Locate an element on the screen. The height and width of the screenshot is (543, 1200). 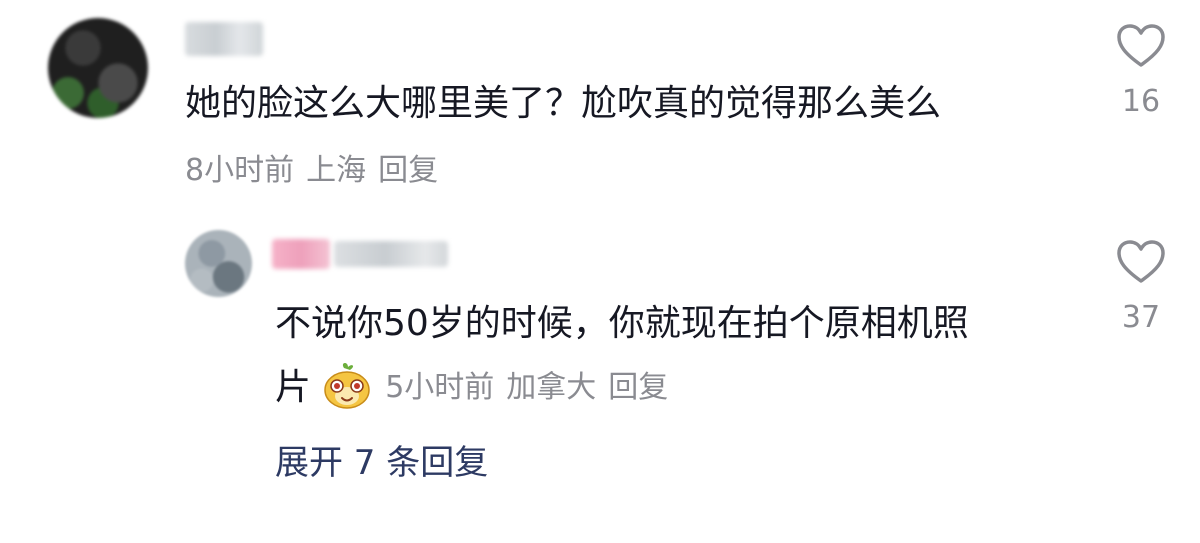
comment-text: 她的脸这么大哪里美了？尬吹真的觉得那么美么 is located at coordinates (563, 103).